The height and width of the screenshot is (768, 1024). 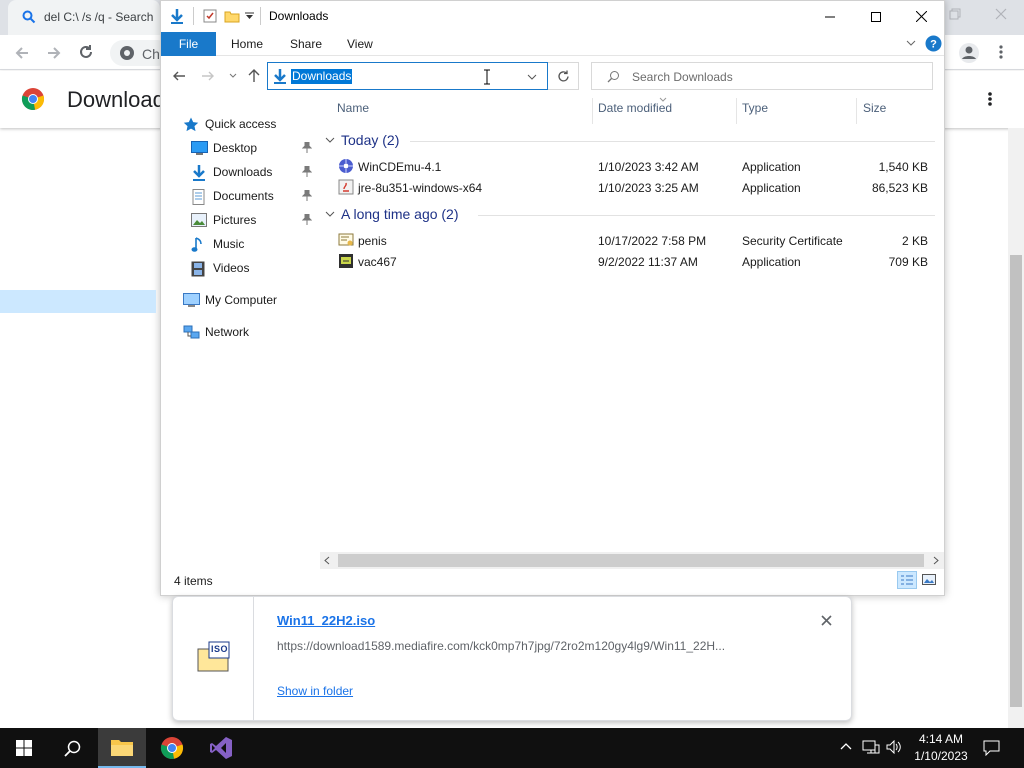 I want to click on certificate-icon, so click(x=346, y=240).